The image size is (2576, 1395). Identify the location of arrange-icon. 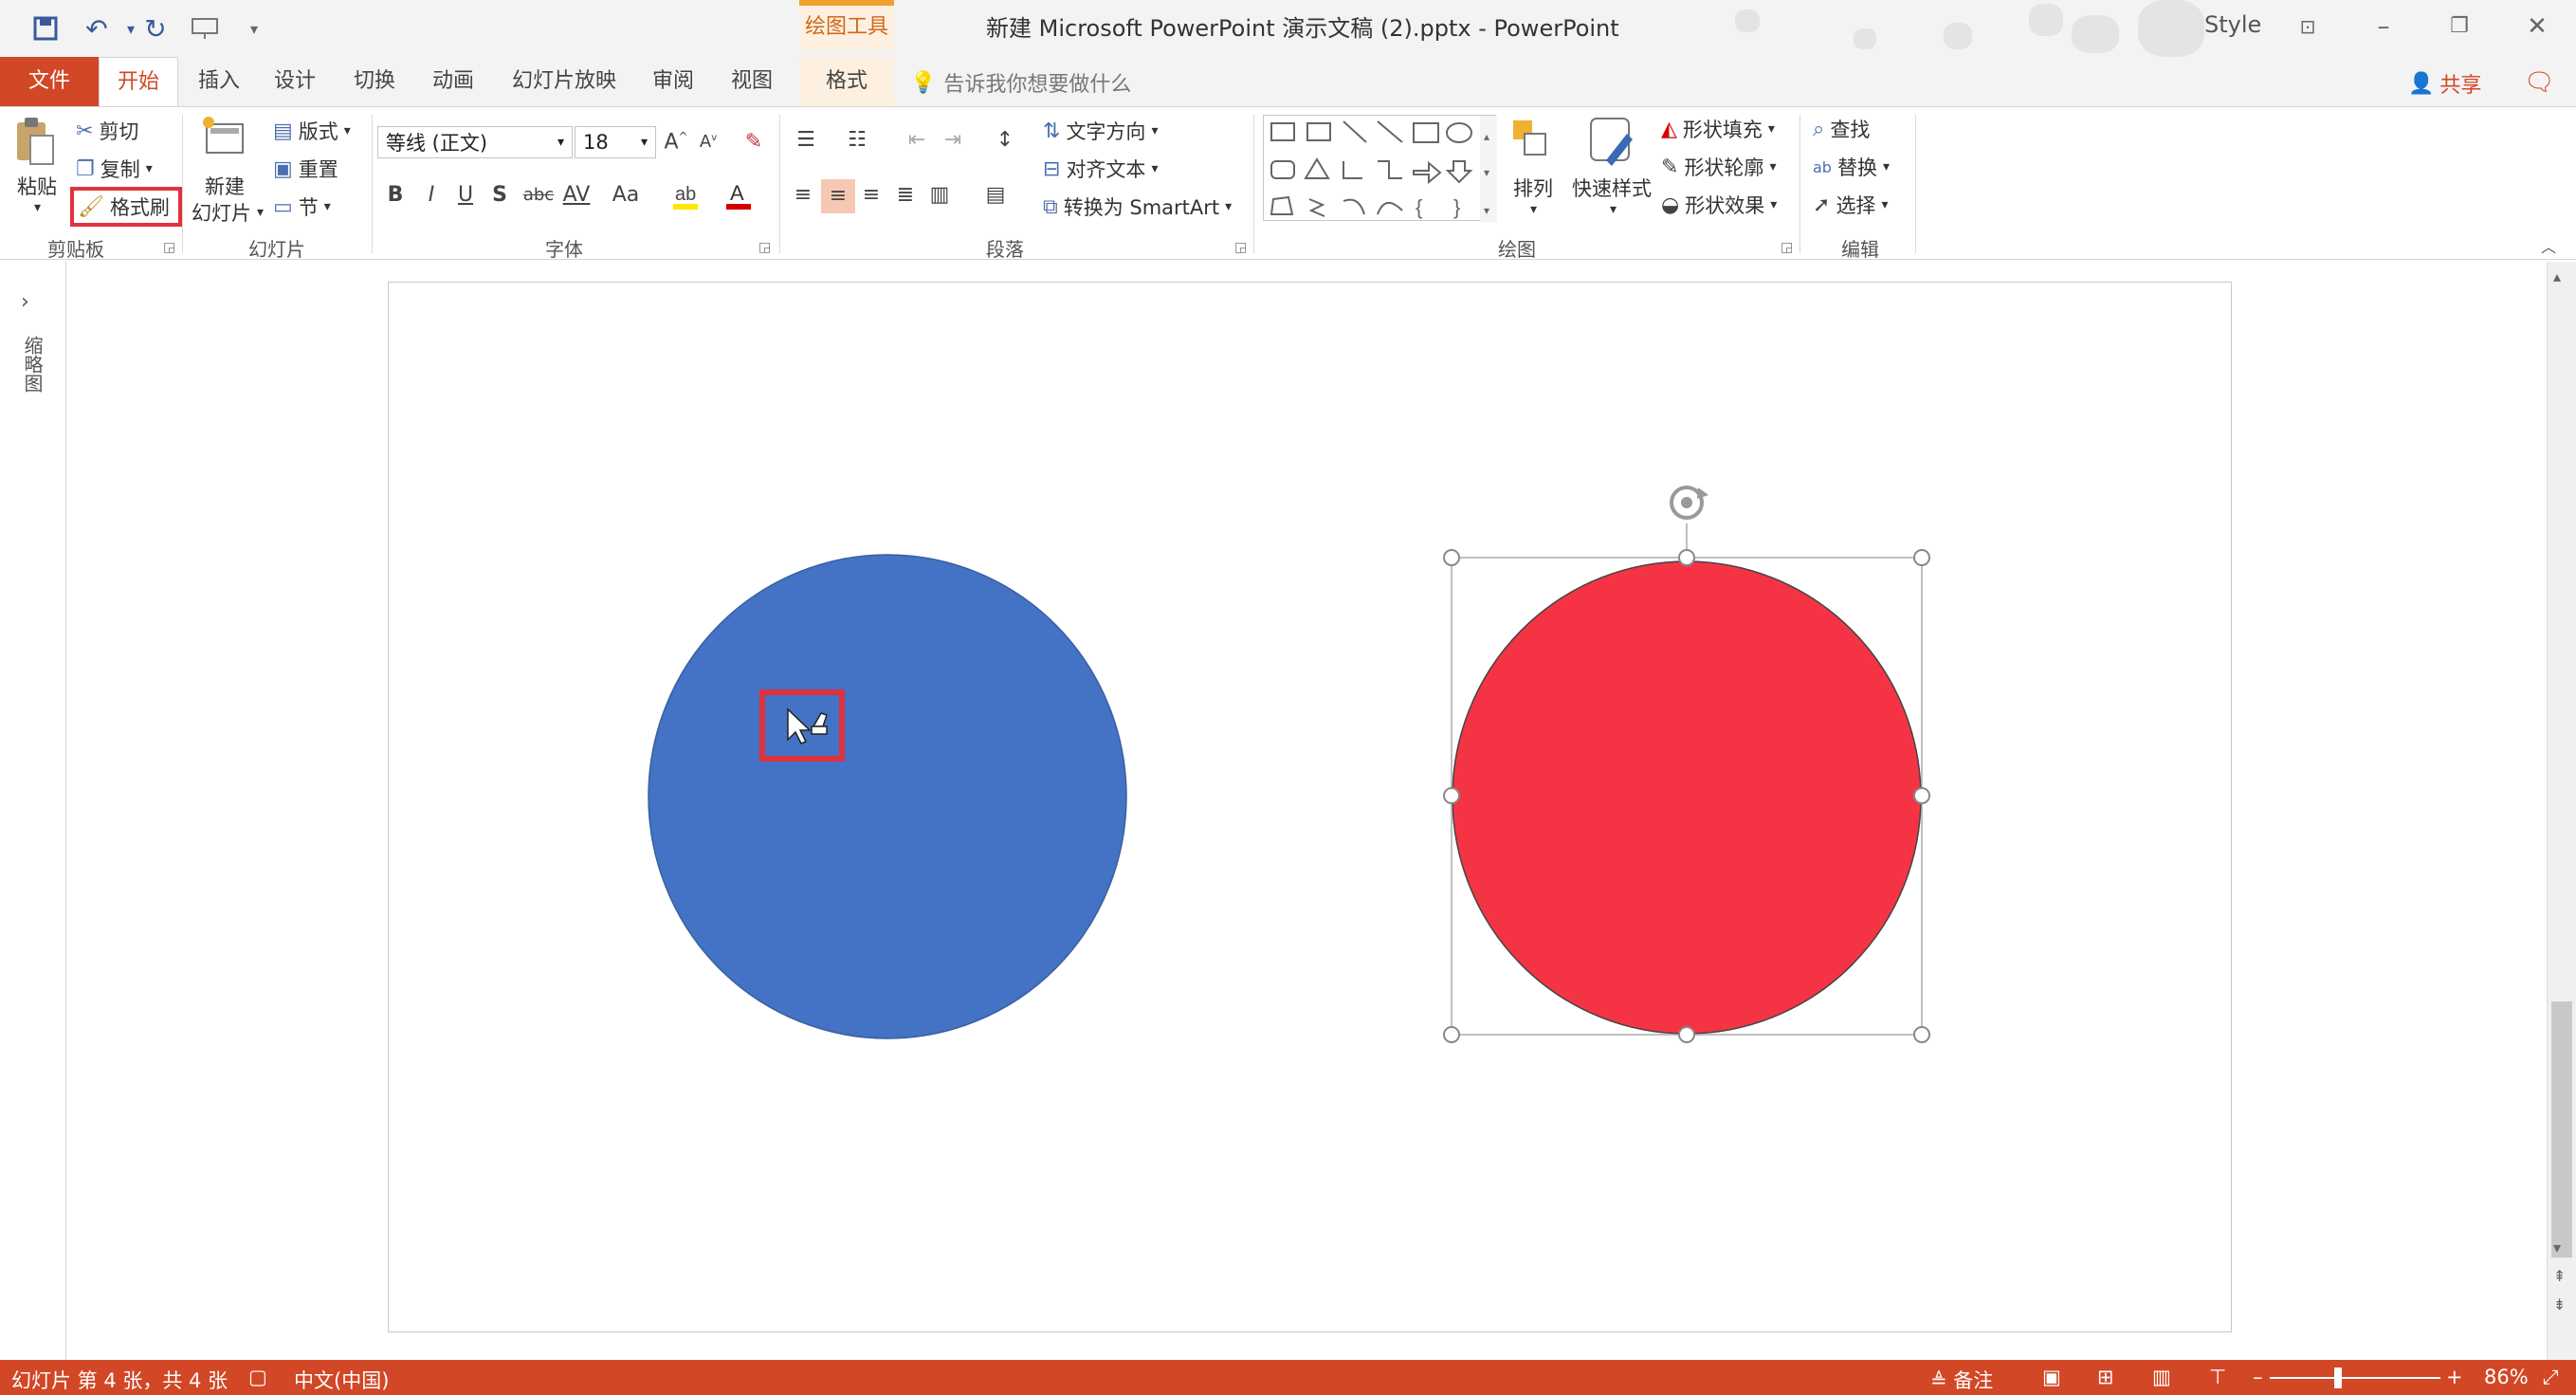
(1530, 142).